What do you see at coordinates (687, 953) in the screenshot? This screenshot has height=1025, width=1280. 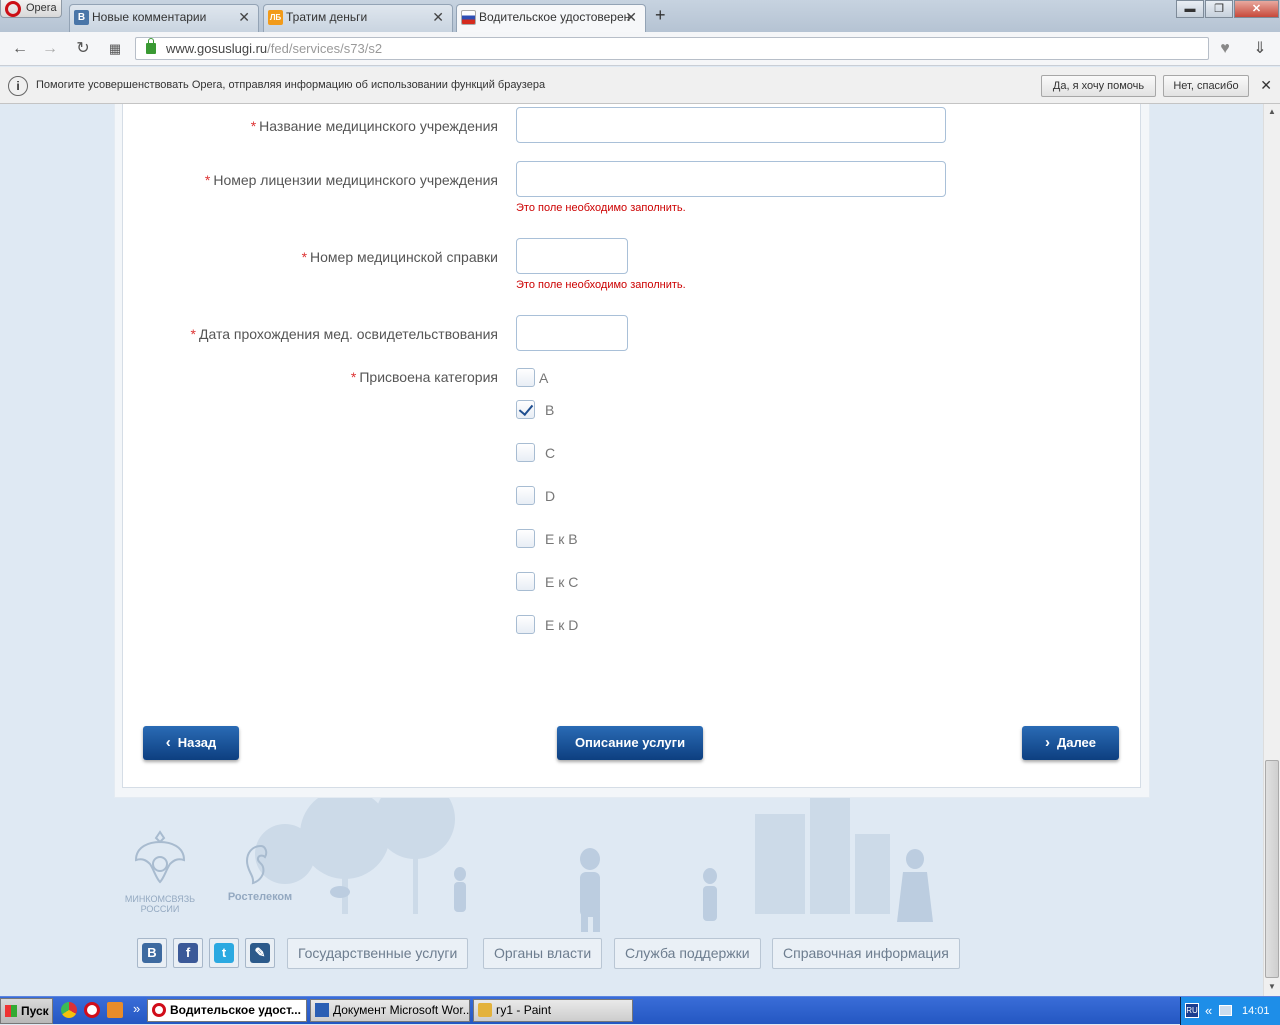 I see `footer-link-support: Служба поддержки` at bounding box center [687, 953].